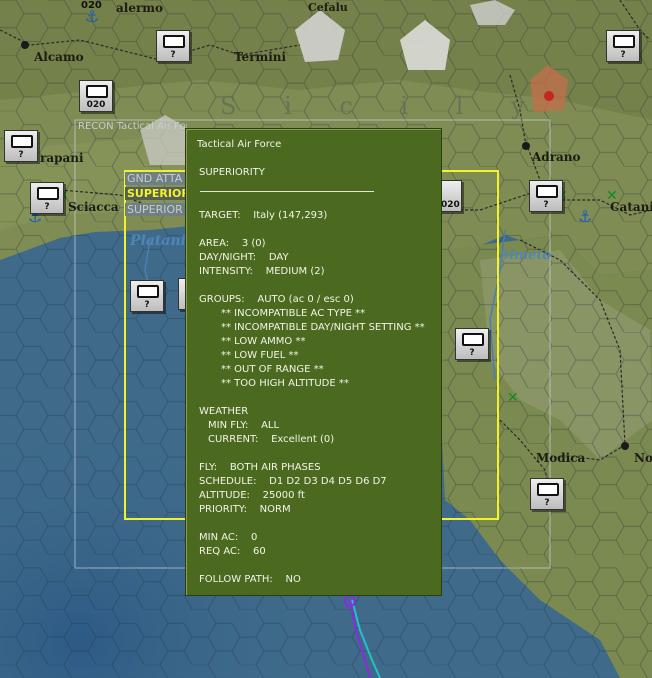  I want to click on intensity-line: INTENSITY: MEDIUM (2), so click(262, 271).